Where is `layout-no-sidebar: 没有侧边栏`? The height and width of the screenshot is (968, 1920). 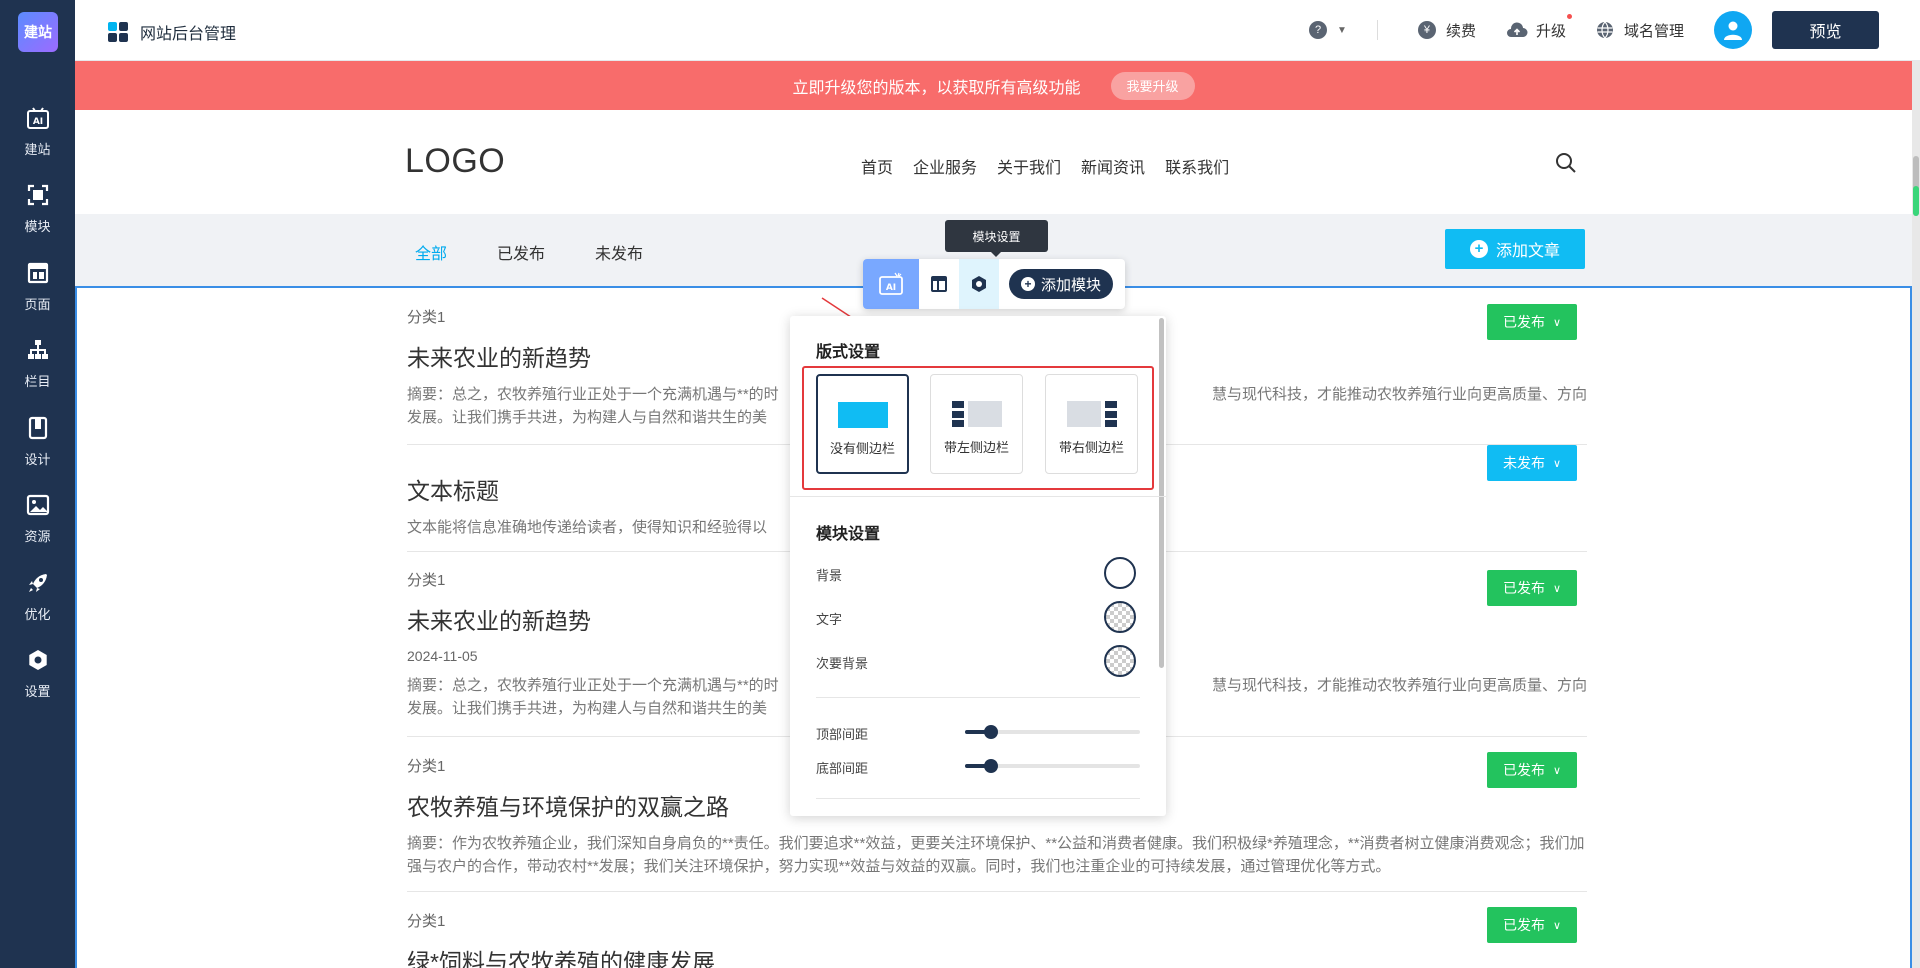 layout-no-sidebar: 没有侧边栏 is located at coordinates (862, 424).